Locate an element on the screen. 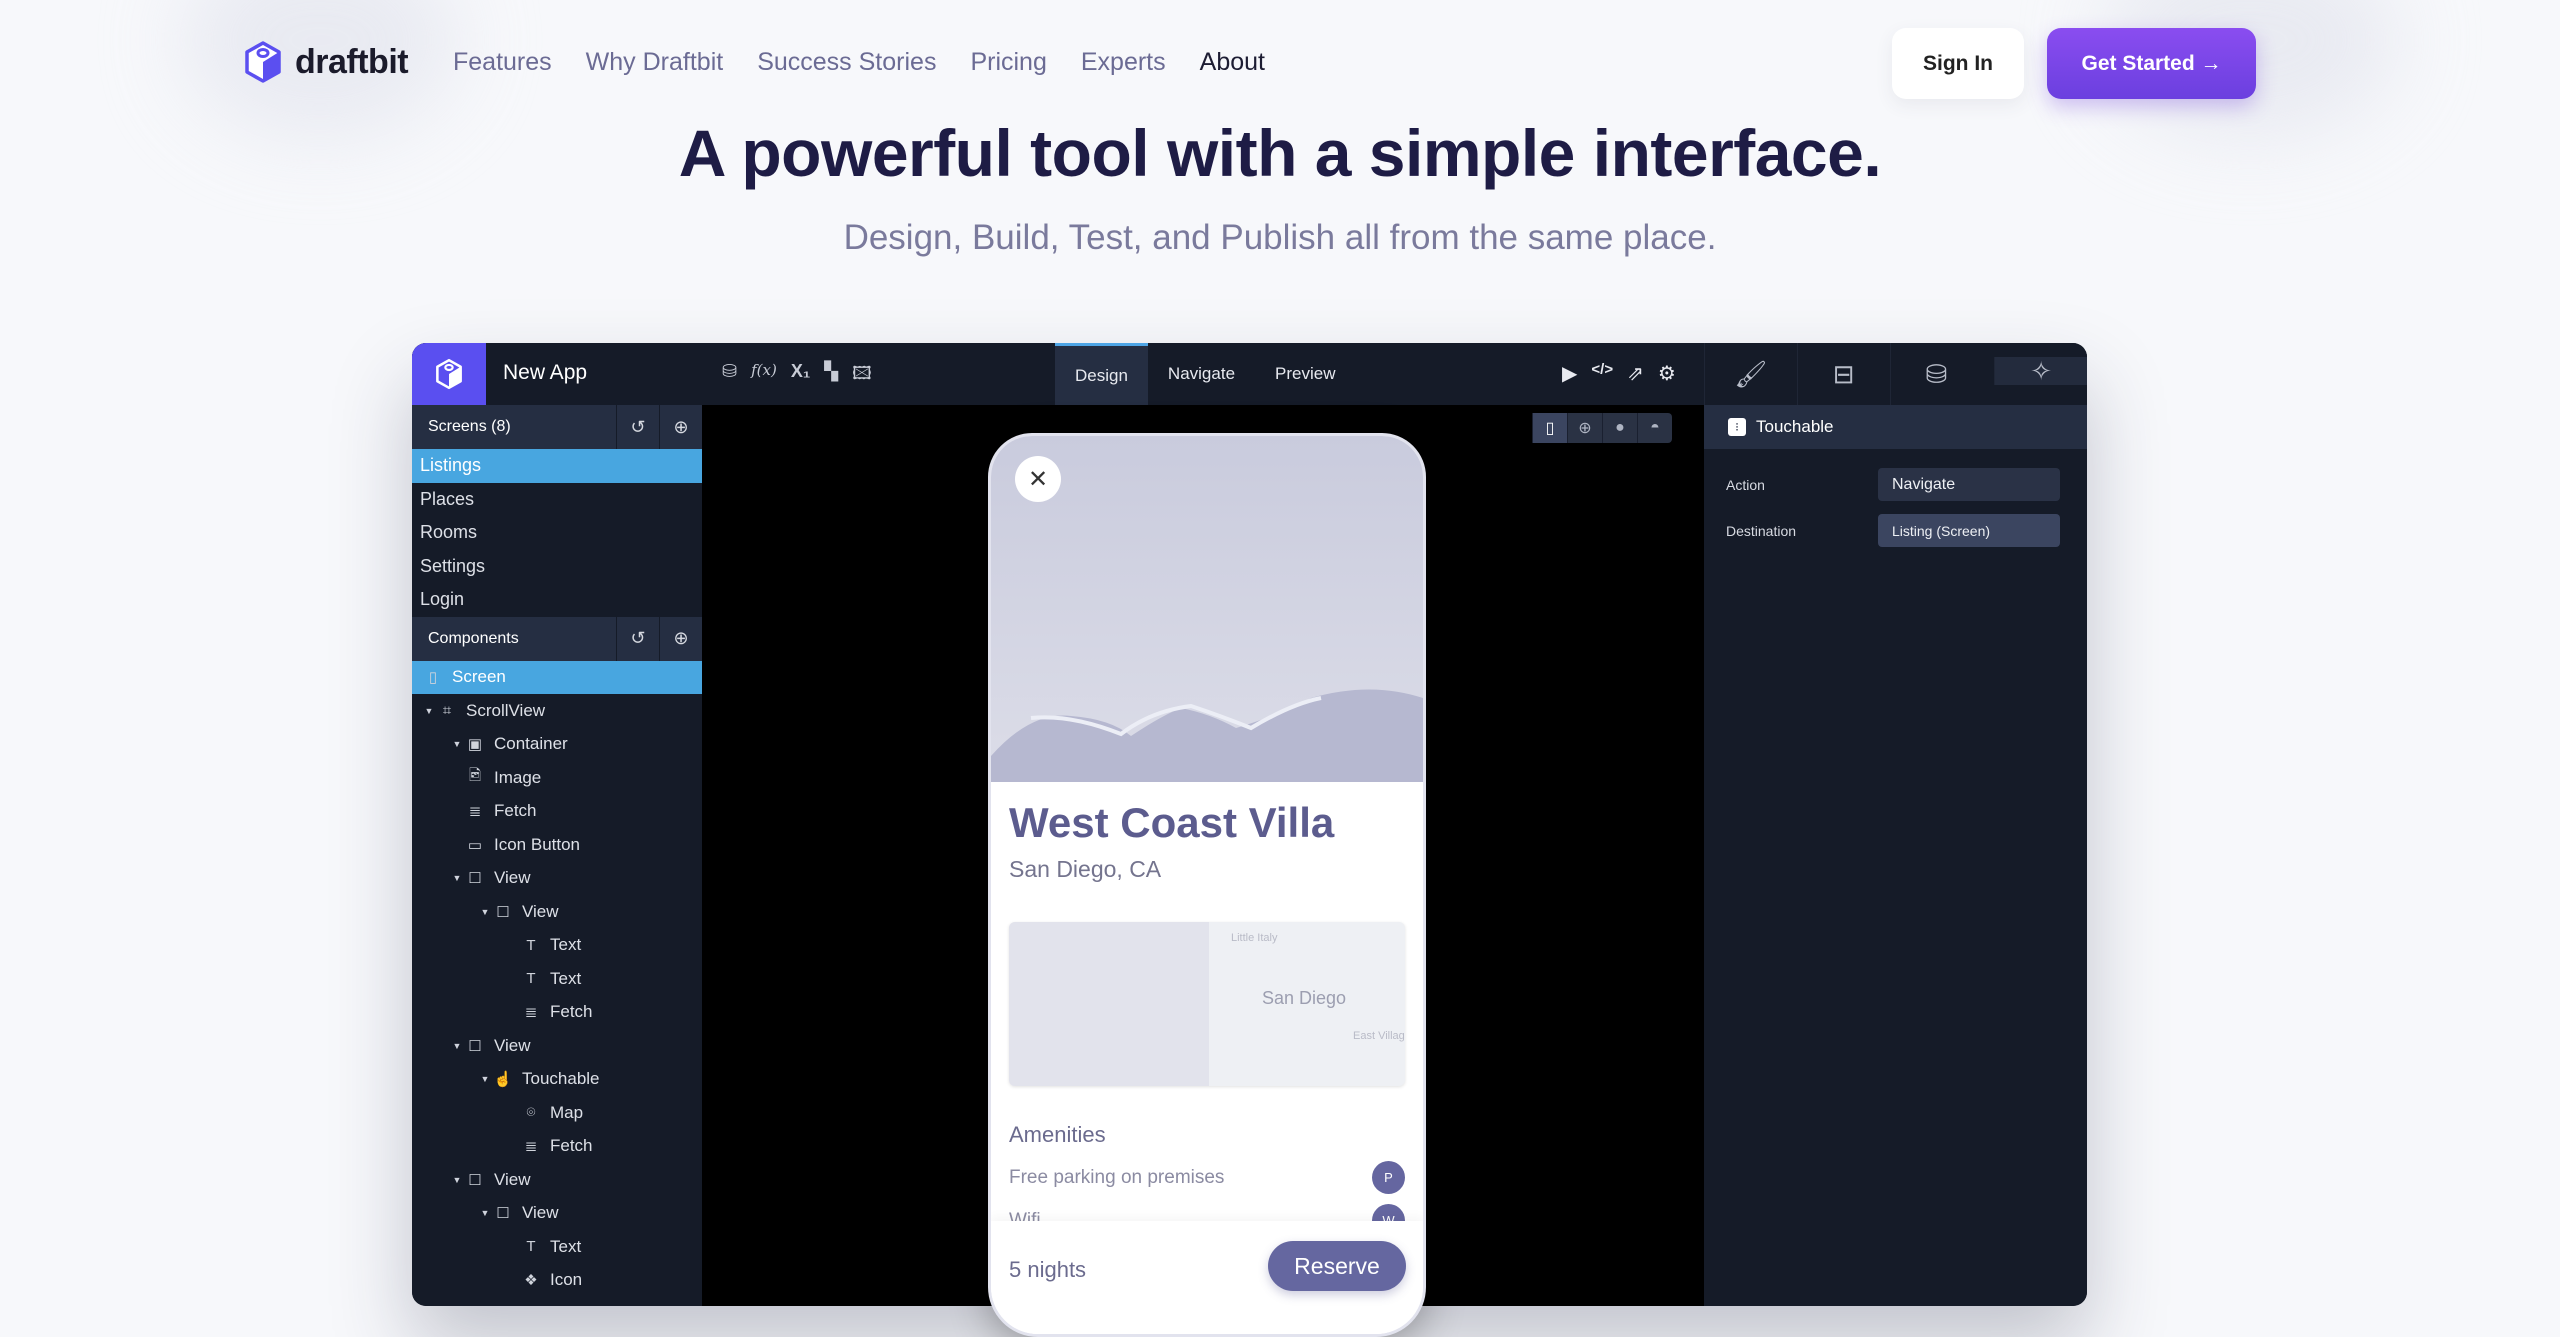  scrollview-icon: ⌗ is located at coordinates (447, 711).